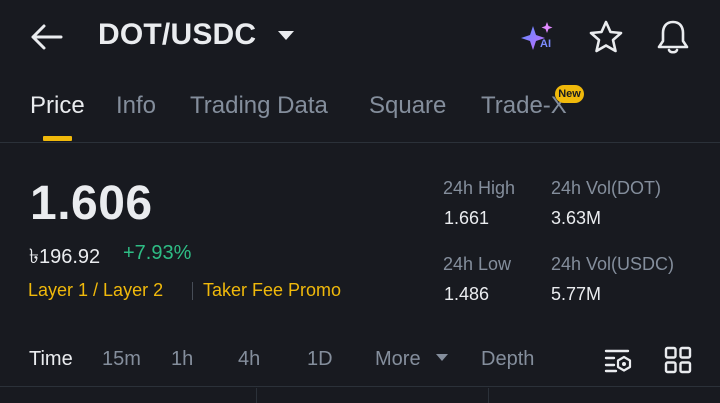 This screenshot has width=720, height=403. Describe the element at coordinates (51, 359) in the screenshot. I see `tab-time: Time` at that location.